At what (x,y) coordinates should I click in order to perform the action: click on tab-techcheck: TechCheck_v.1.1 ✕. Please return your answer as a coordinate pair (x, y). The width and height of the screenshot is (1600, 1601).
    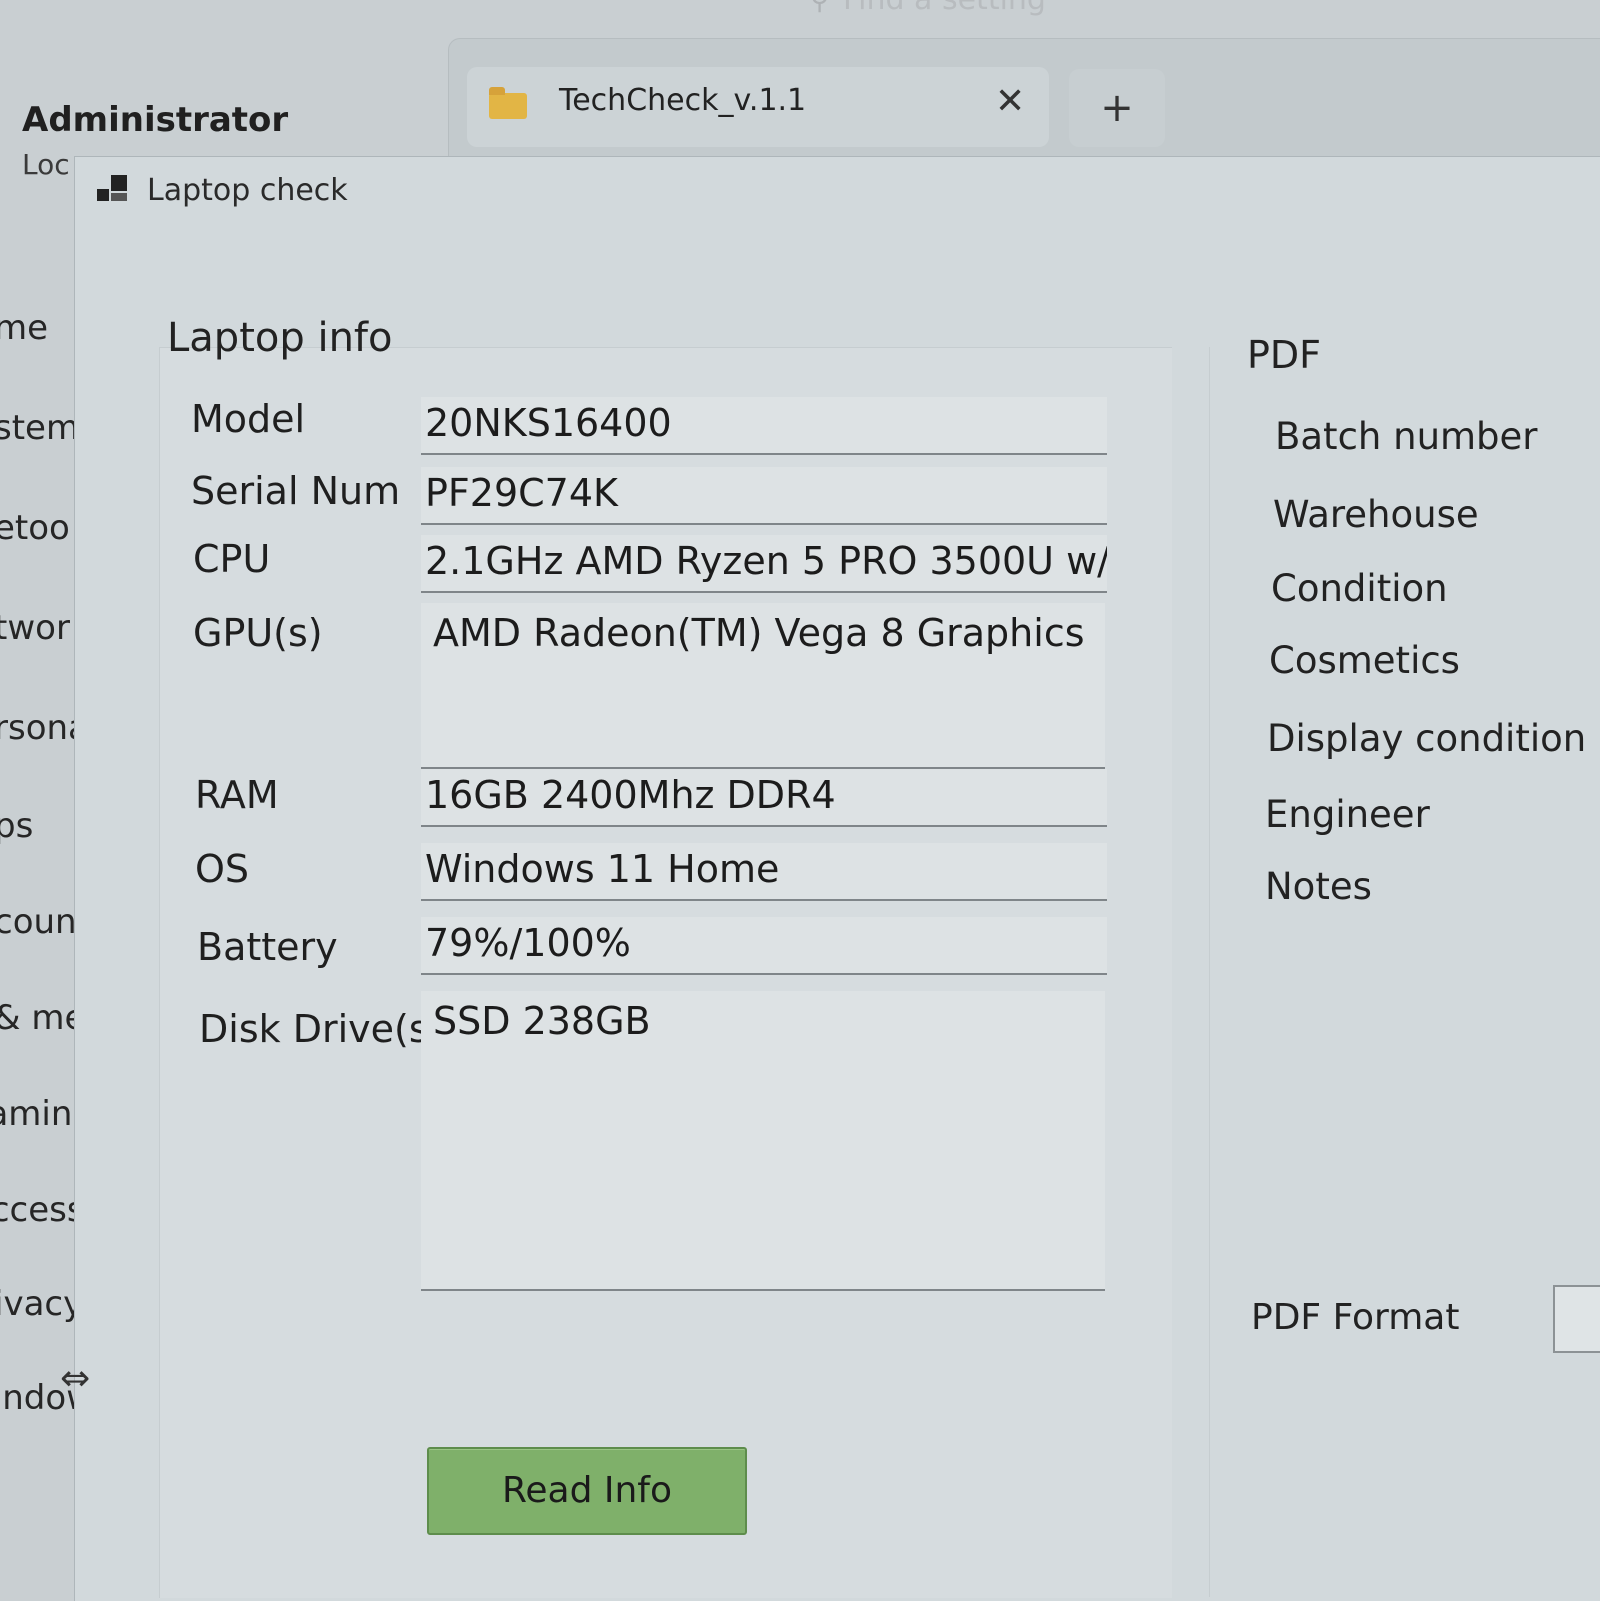
    Looking at the image, I should click on (758, 107).